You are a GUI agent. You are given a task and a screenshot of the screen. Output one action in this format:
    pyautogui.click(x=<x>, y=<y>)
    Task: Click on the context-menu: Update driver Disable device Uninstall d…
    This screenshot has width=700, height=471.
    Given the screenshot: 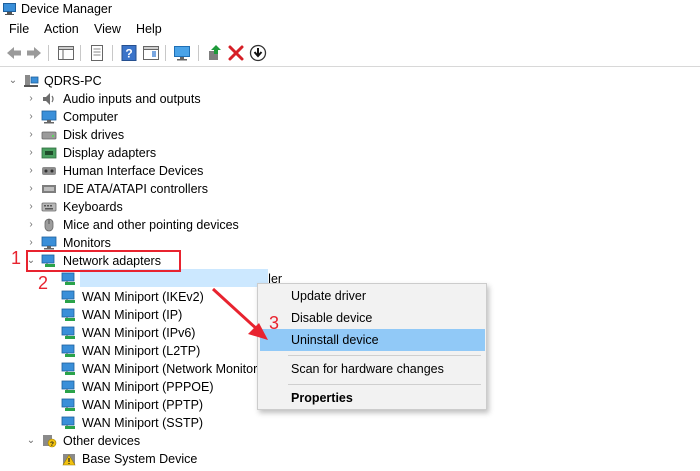 What is the action you would take?
    pyautogui.click(x=372, y=346)
    